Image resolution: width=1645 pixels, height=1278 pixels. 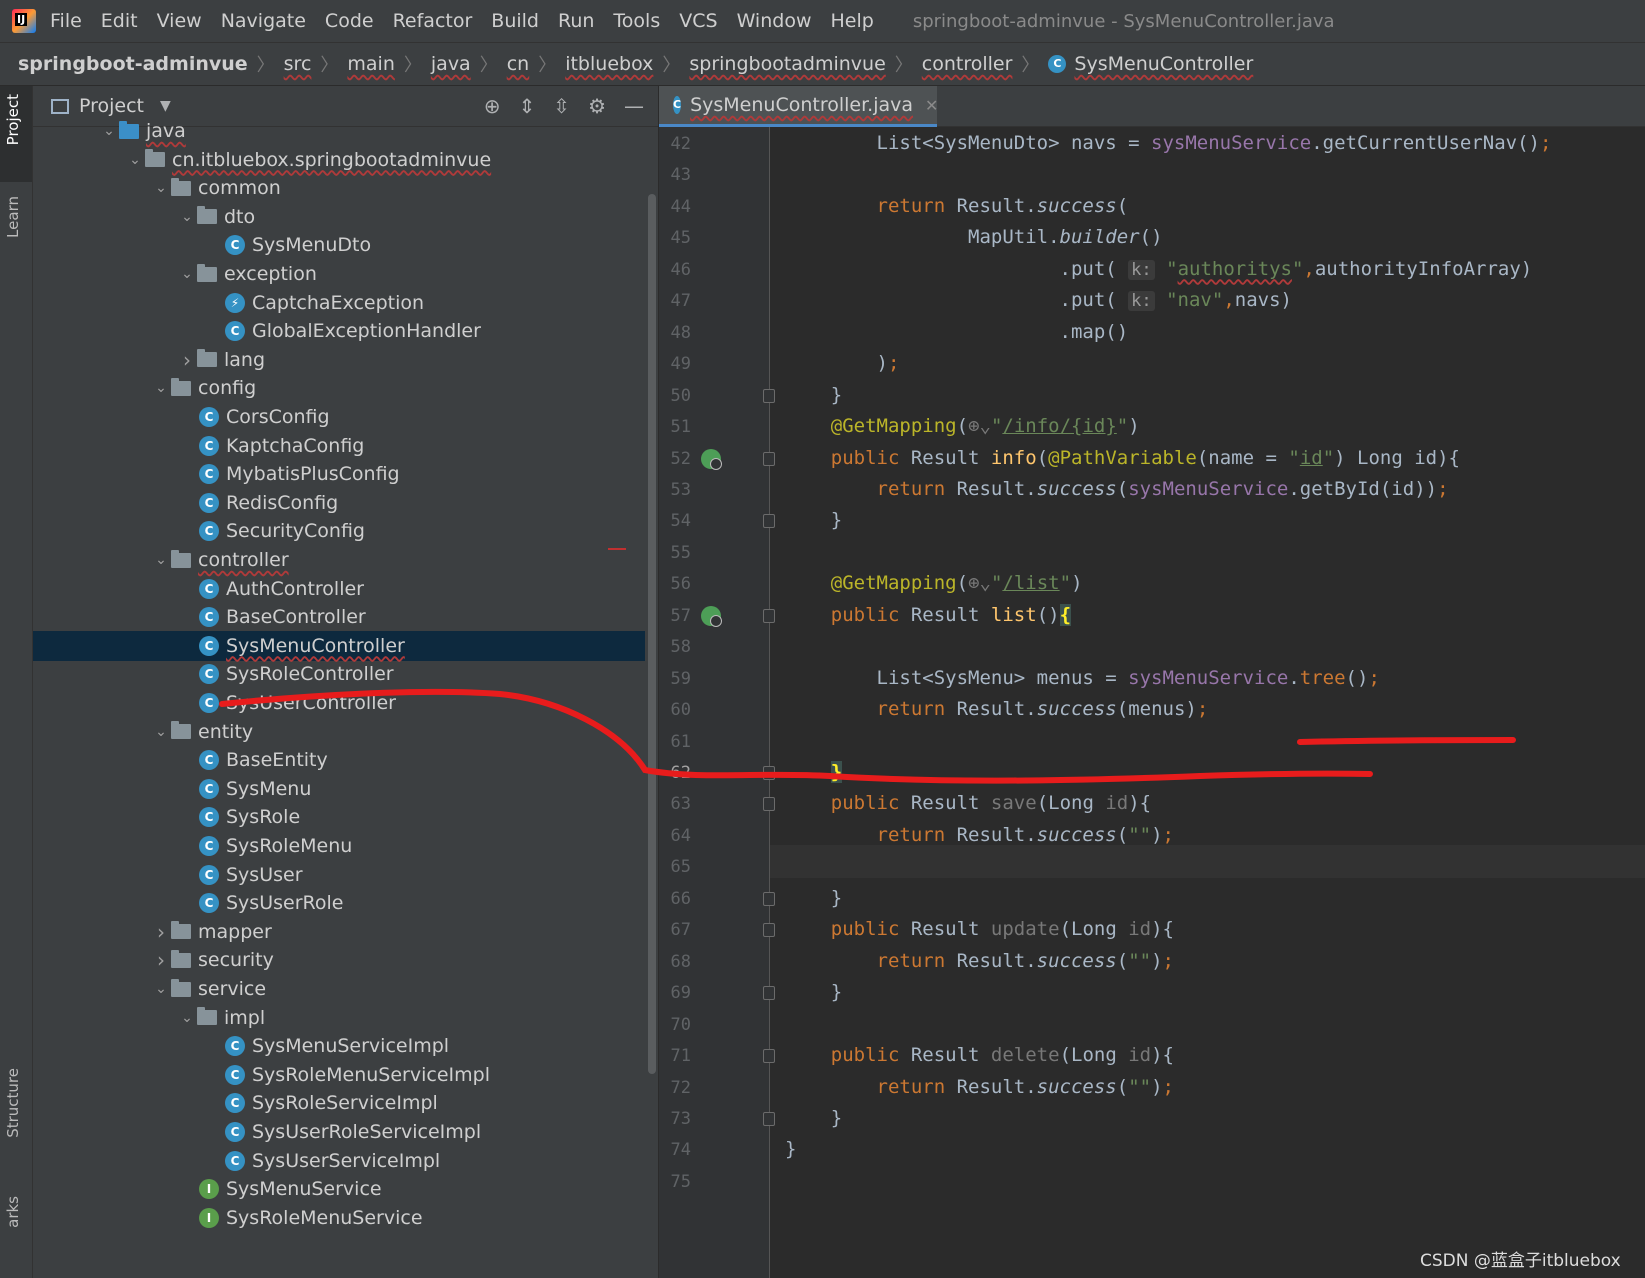 I want to click on tool-tab-project: Project, so click(x=13, y=119).